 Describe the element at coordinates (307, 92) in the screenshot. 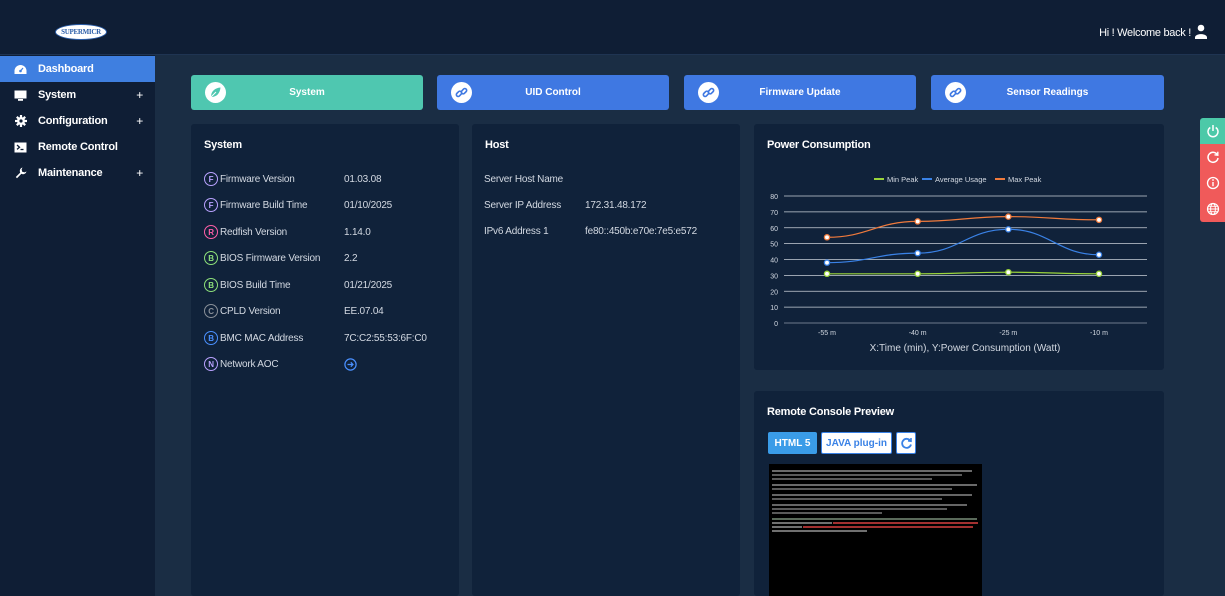

I see `tab-system: System` at that location.